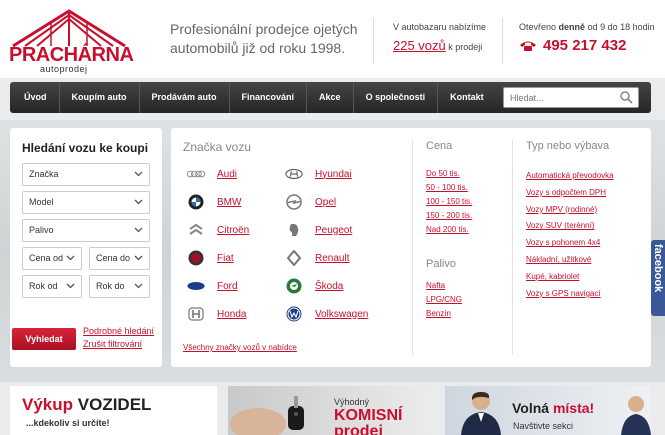  I want to click on brand-link-fiat: Fiat, so click(210, 258).